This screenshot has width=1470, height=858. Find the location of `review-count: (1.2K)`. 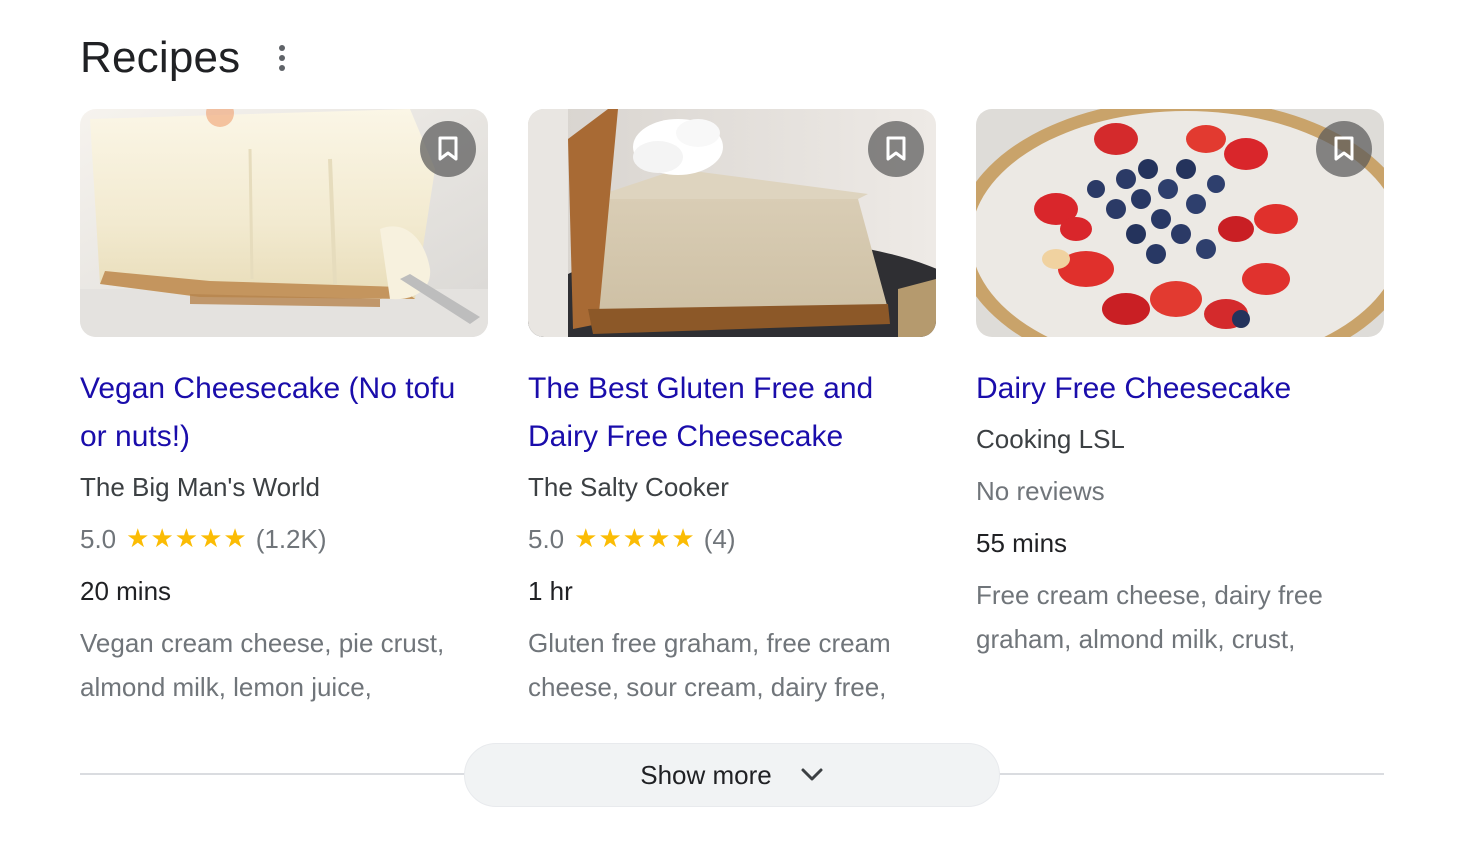

review-count: (1.2K) is located at coordinates (291, 539).